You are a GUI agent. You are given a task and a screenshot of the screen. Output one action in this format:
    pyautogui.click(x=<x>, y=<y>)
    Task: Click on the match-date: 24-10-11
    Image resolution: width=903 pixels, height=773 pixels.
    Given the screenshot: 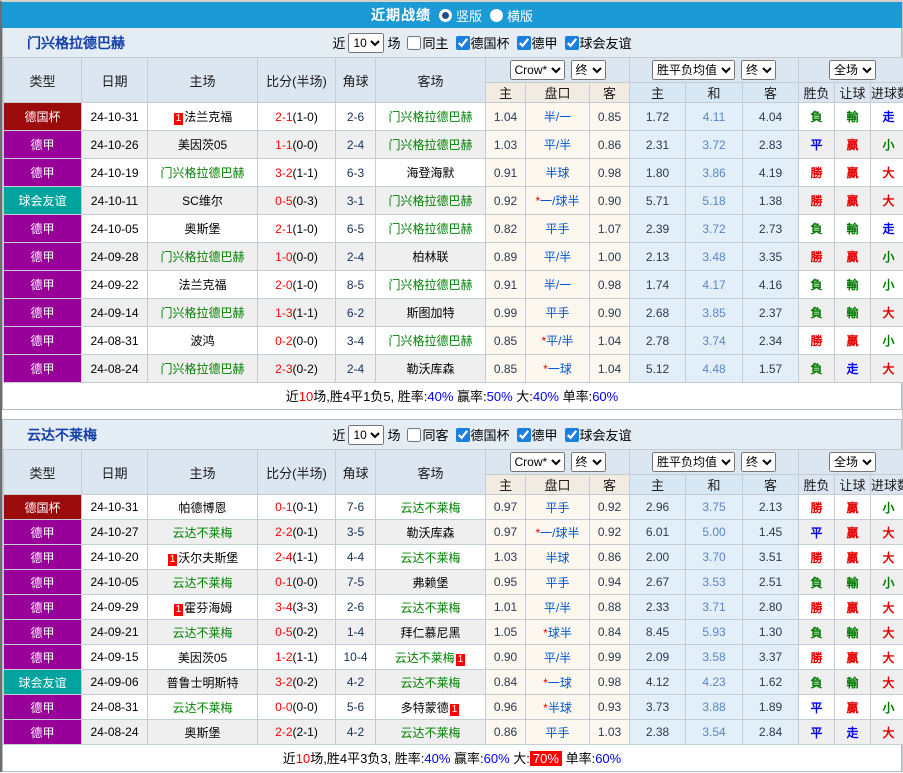 What is the action you would take?
    pyautogui.click(x=114, y=200)
    